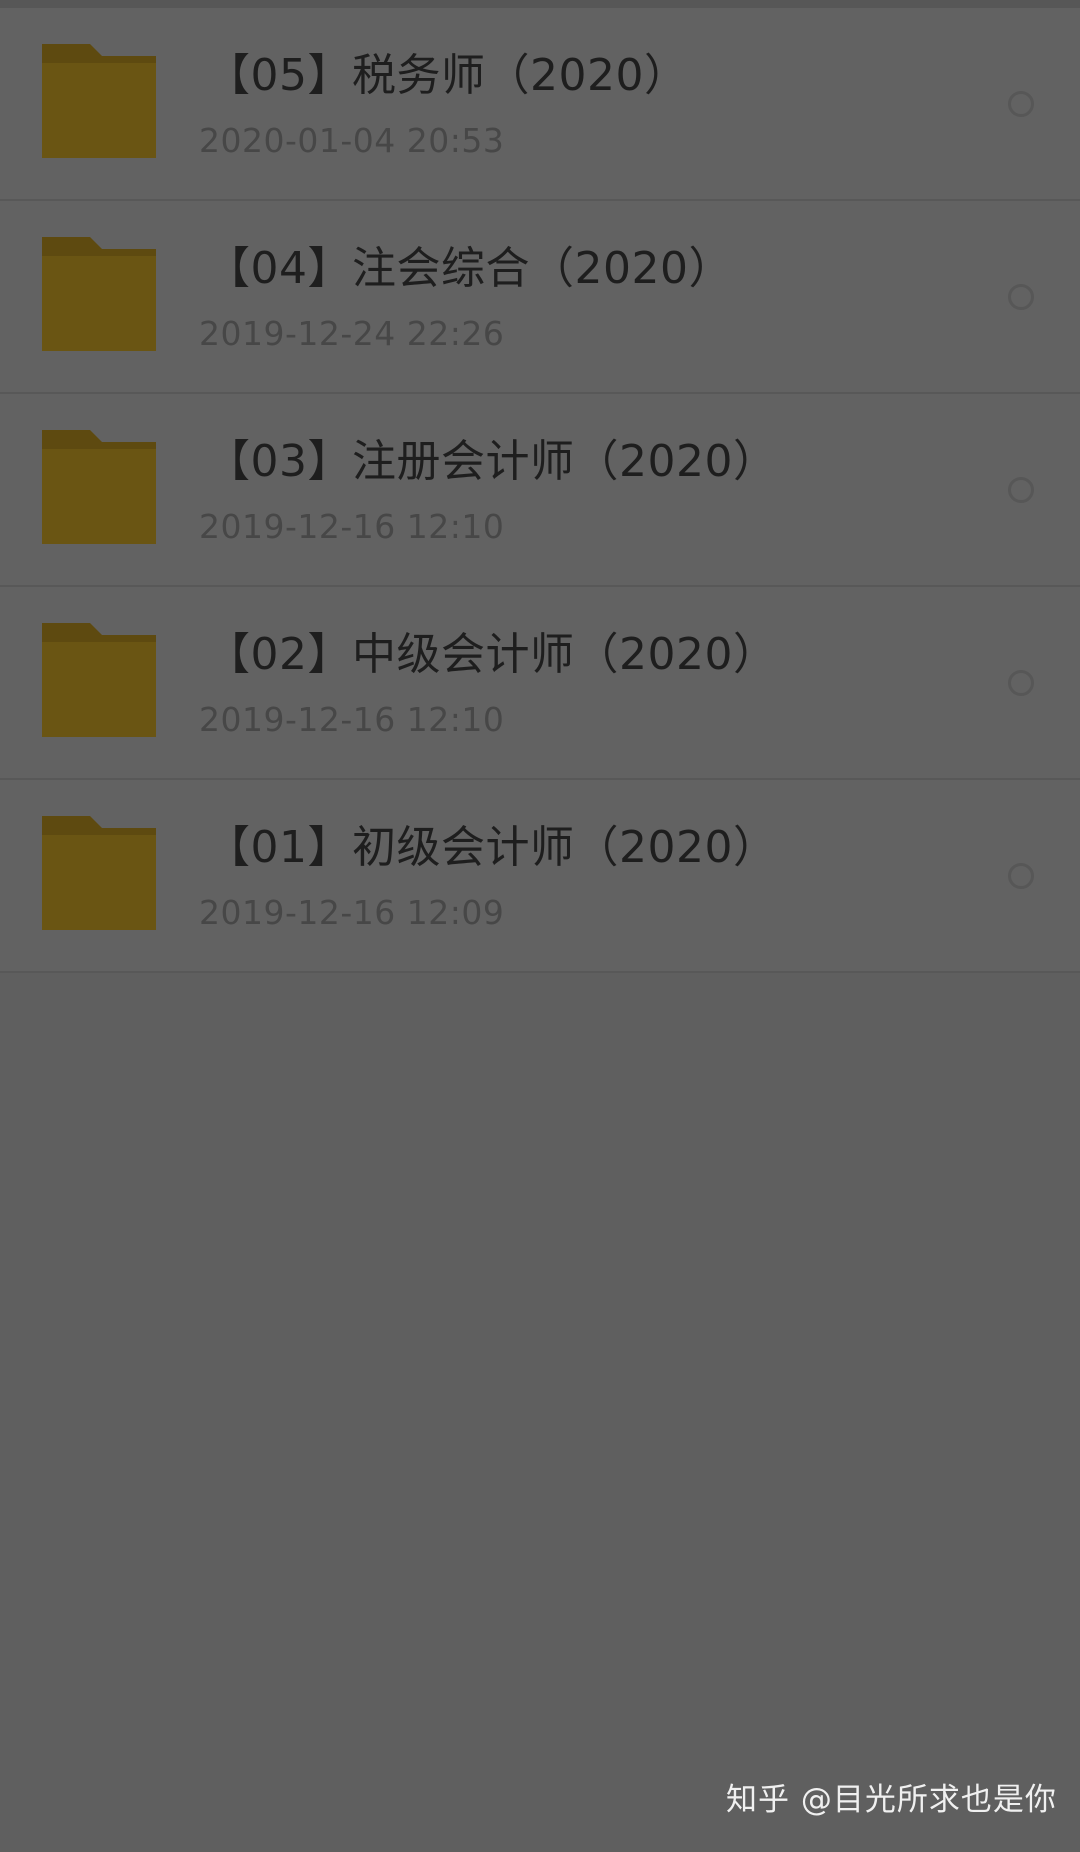 Image resolution: width=1080 pixels, height=1852 pixels. I want to click on top-edge, so click(540, 4).